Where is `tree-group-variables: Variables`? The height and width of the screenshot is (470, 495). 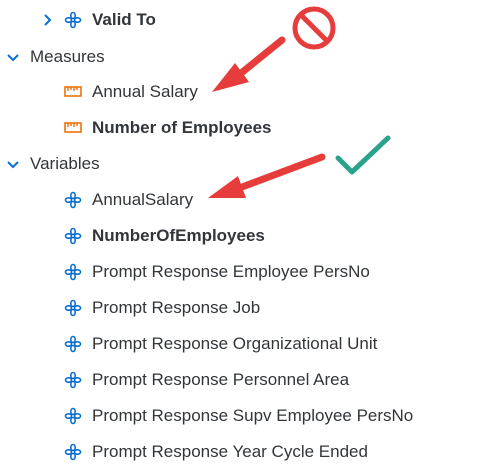 tree-group-variables: Variables is located at coordinates (53, 164).